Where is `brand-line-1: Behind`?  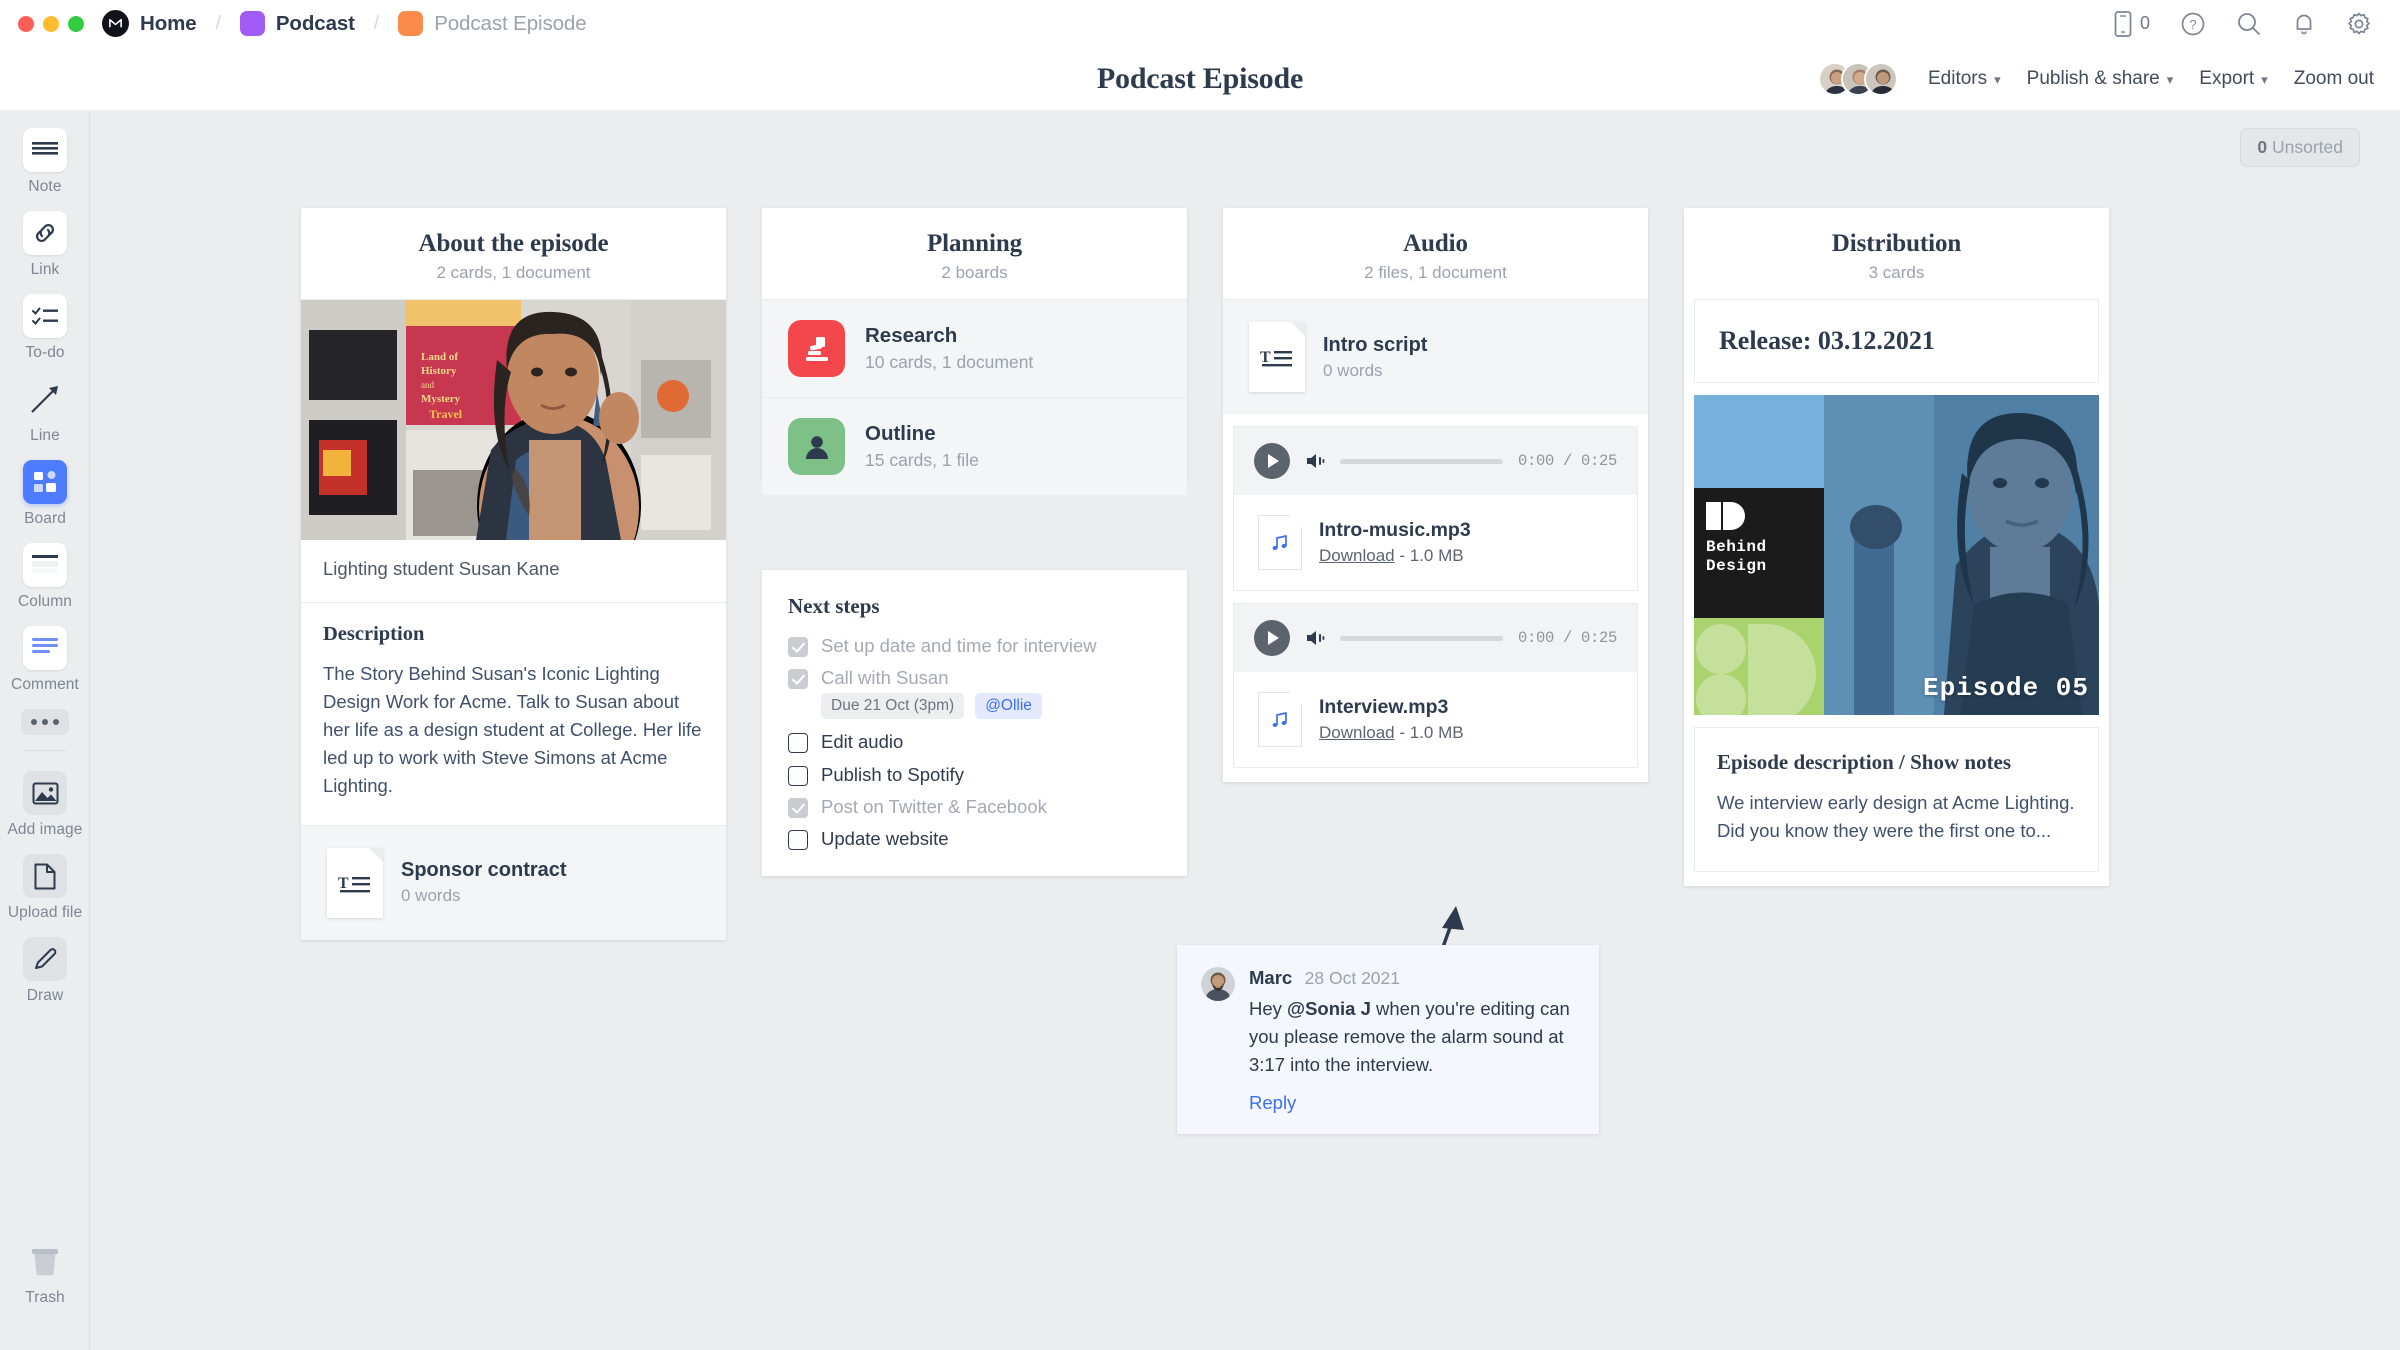
brand-line-1: Behind is located at coordinates (1736, 546).